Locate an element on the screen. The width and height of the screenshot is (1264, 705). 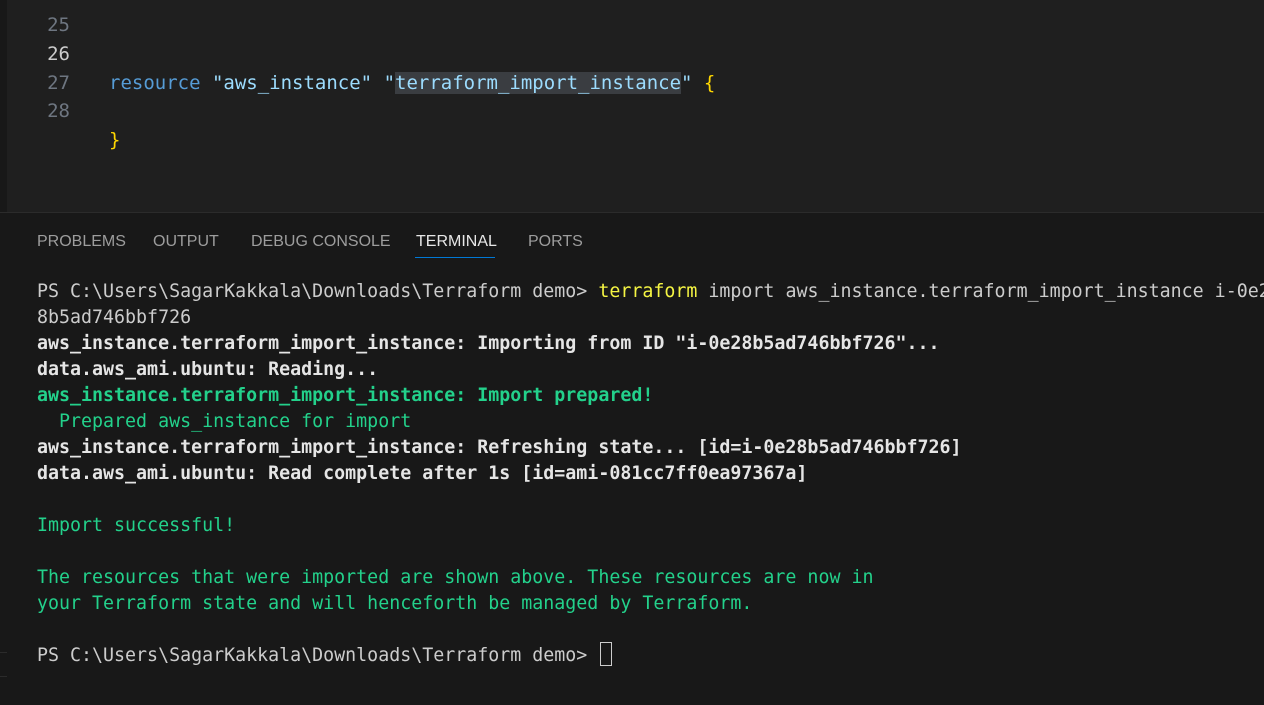
terminal-wrap-line: 8b5ad746bbf726 is located at coordinates (114, 317).